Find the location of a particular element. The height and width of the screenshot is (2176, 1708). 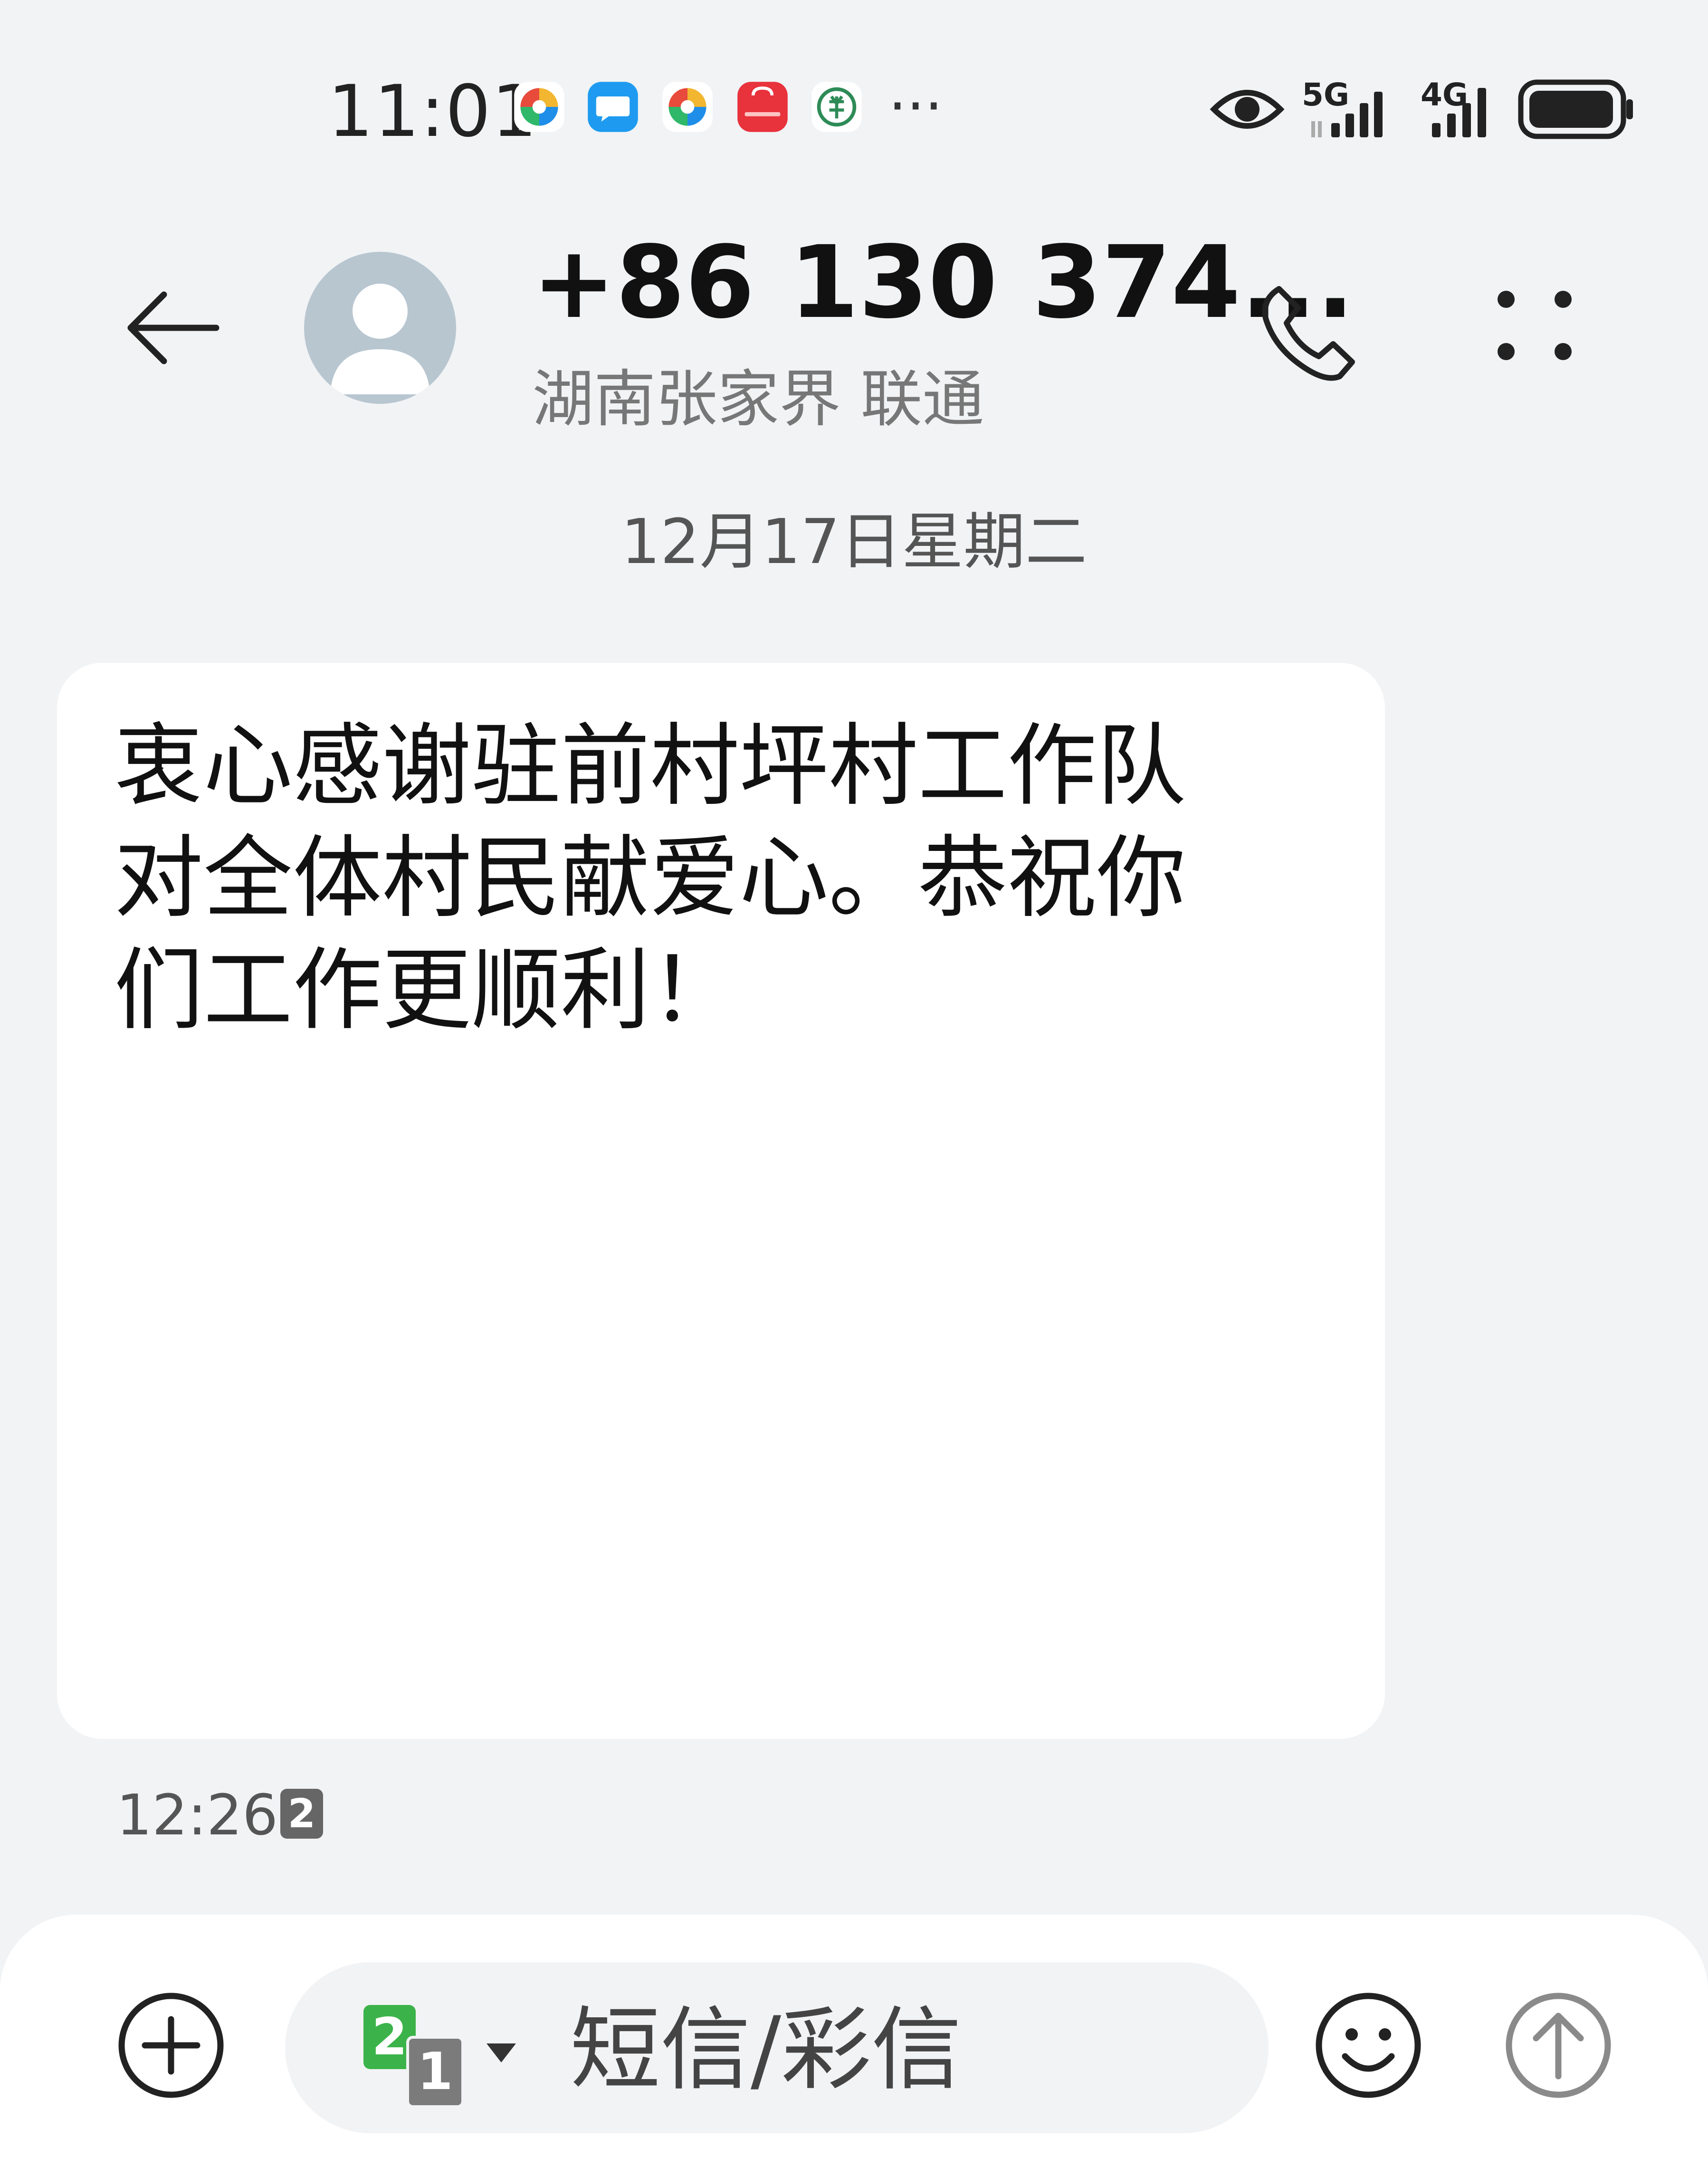

network-4g-indicator: 4G is located at coordinates (1466, 109).